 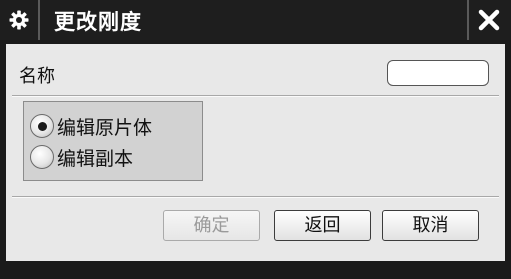 I want to click on name-input, so click(x=438, y=73).